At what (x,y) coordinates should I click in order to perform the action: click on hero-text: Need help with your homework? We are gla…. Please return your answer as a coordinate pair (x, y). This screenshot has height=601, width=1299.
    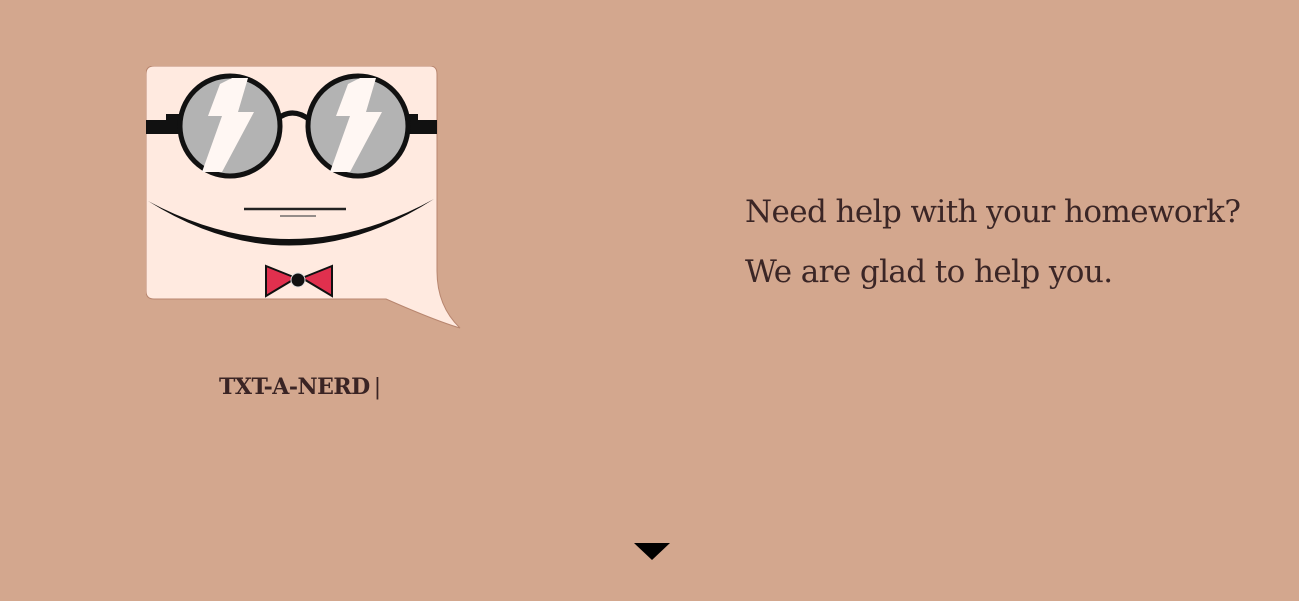
    Looking at the image, I should click on (1005, 242).